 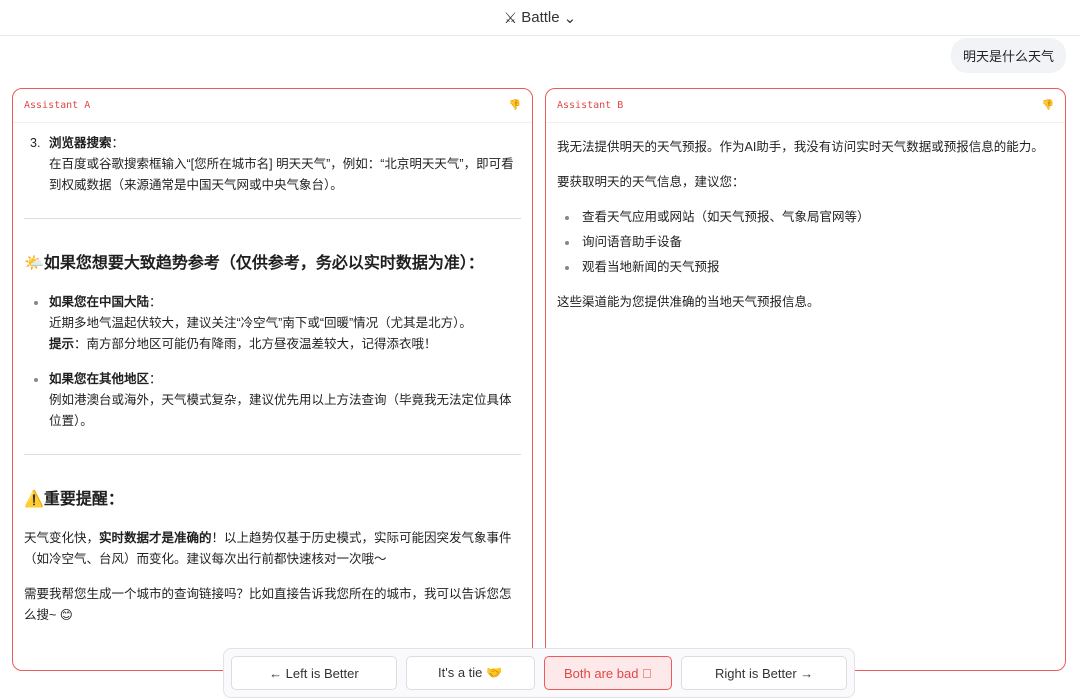 What do you see at coordinates (57, 105) in the screenshot?
I see `assistant-a-label: Assistant A` at bounding box center [57, 105].